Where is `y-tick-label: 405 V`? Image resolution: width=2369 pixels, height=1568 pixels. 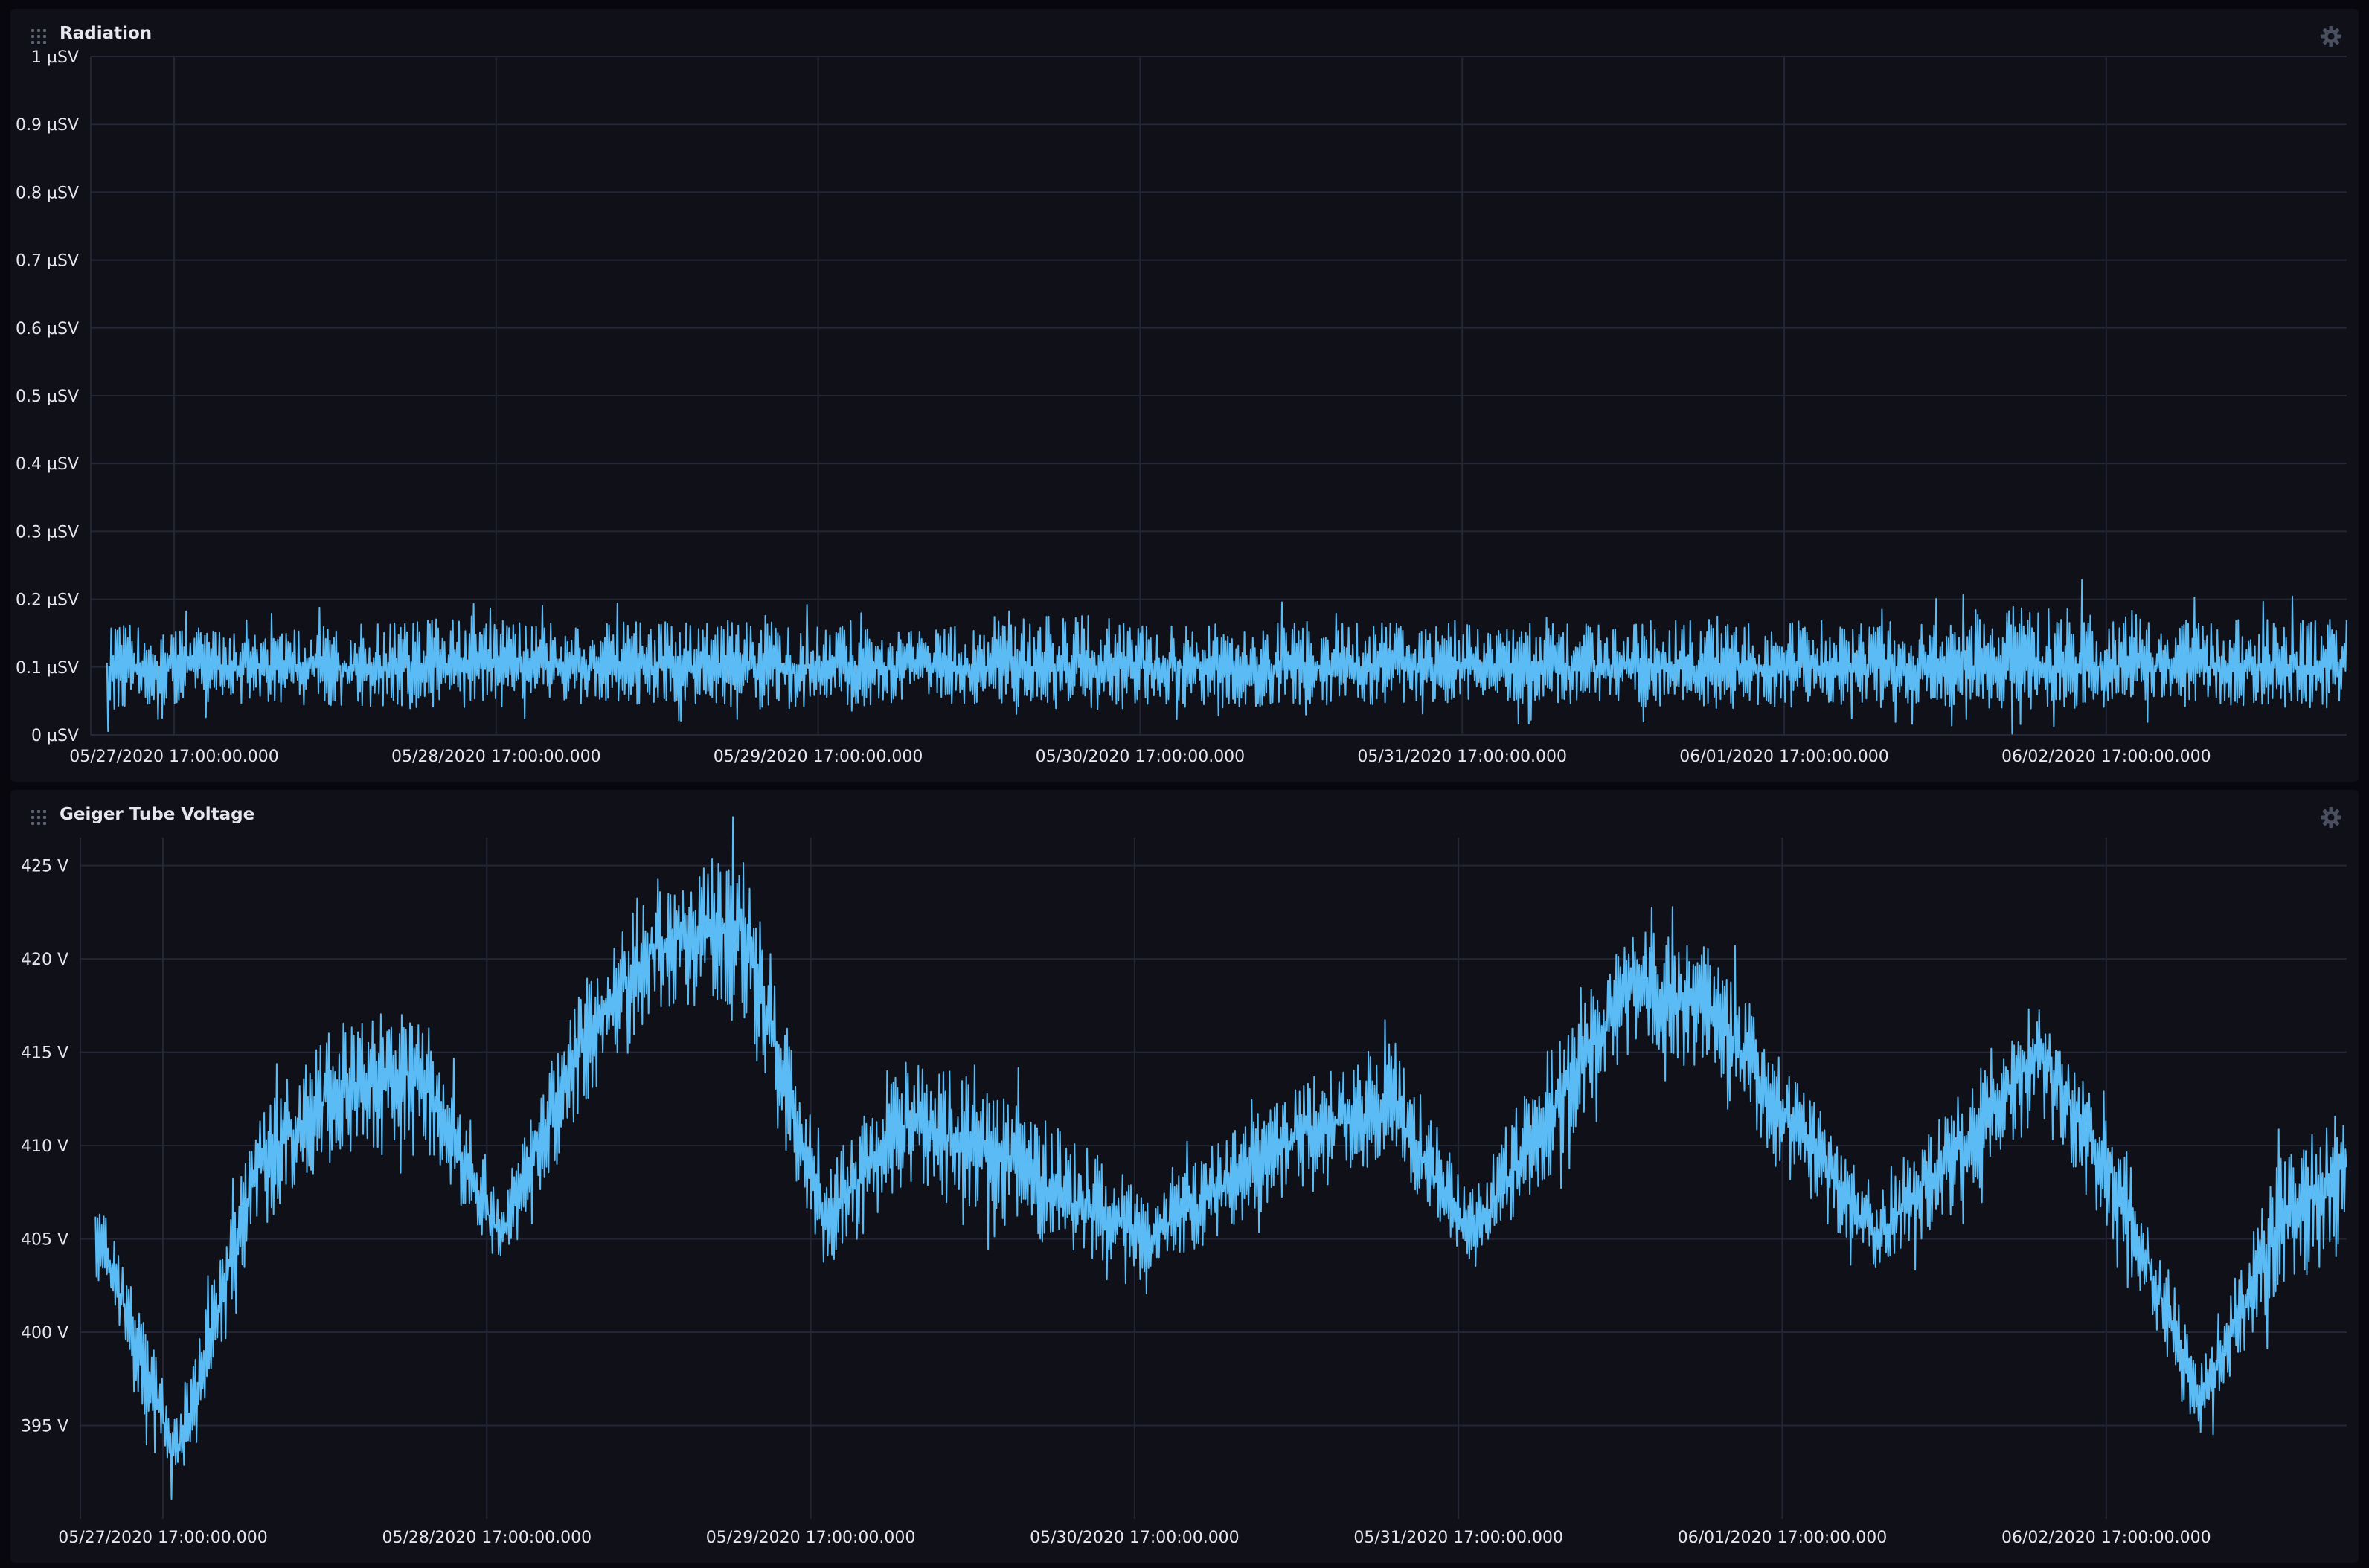
y-tick-label: 405 V is located at coordinates (44, 1240).